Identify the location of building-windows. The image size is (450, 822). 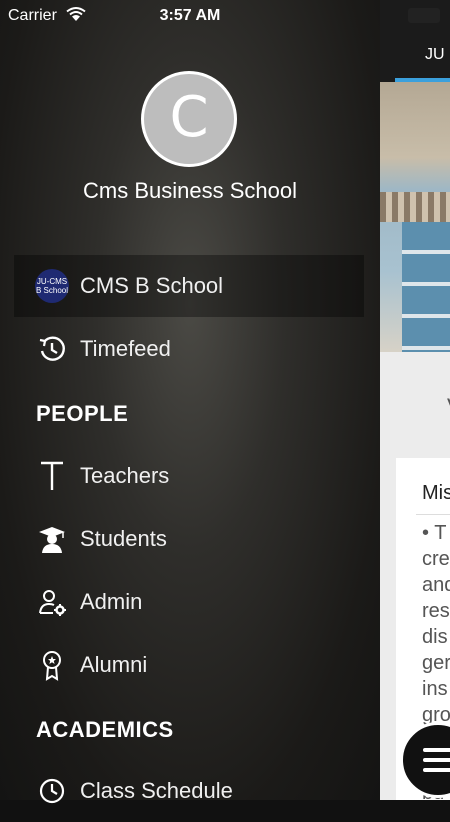
(426, 287).